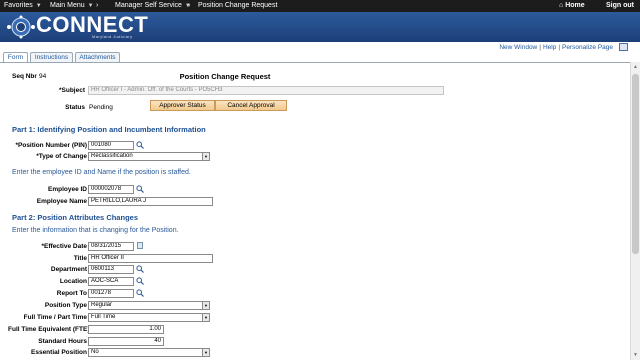 The width and height of the screenshot is (640, 360). I want to click on essential-position-label: Essential Position, so click(59, 352).